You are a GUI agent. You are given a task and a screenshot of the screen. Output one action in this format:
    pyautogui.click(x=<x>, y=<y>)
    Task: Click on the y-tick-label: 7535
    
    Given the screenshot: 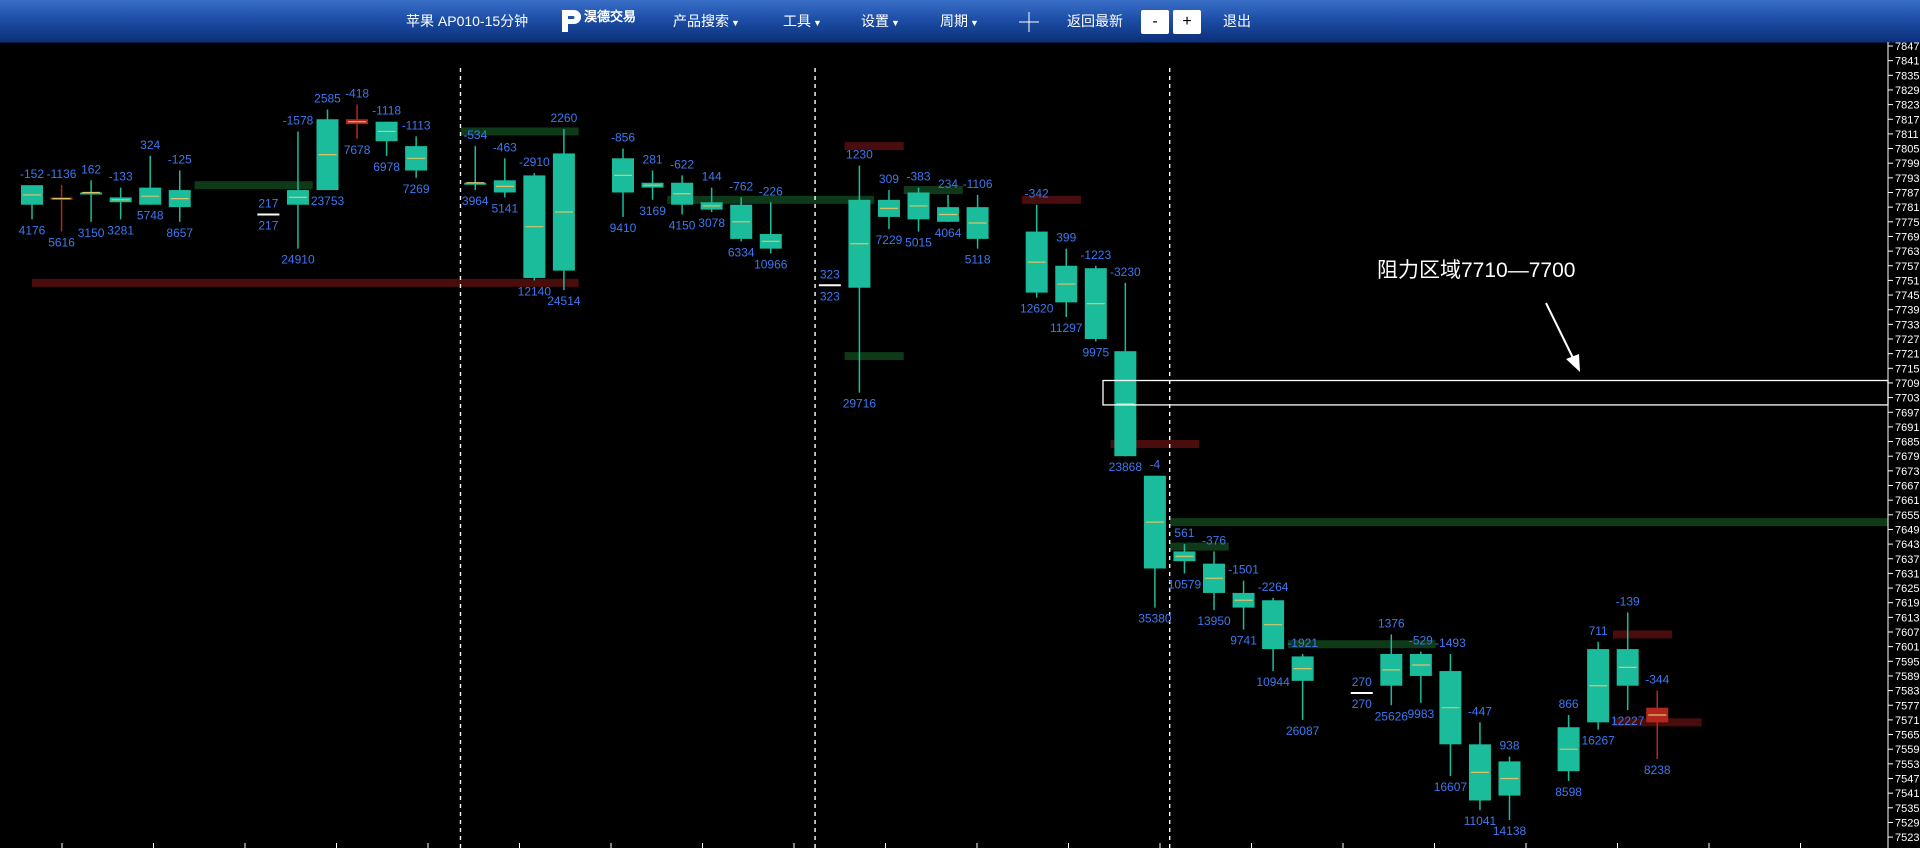 What is the action you would take?
    pyautogui.click(x=1907, y=809)
    